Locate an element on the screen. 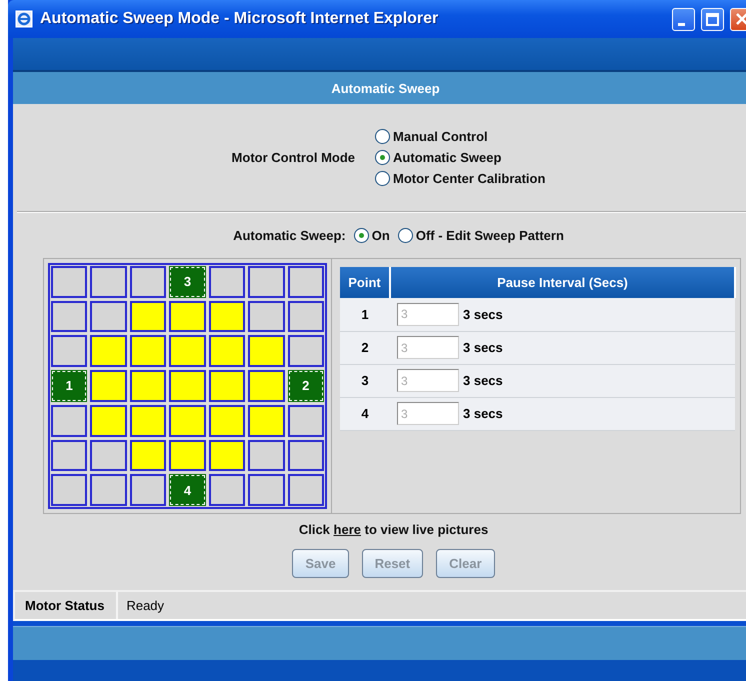 This screenshot has width=746, height=681. sweep-label: Automatic Sweep: is located at coordinates (289, 235).